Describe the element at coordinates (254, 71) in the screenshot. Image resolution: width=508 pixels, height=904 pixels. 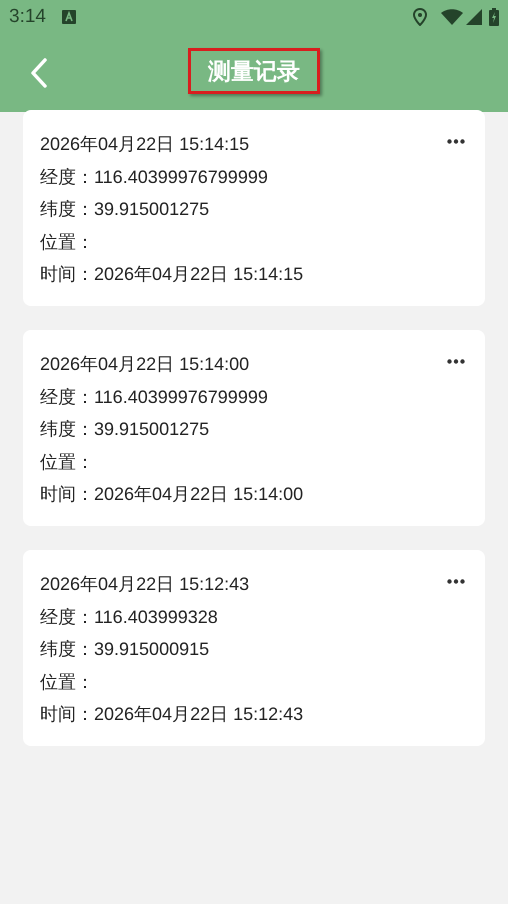
I see `screen-title: 测量记录` at that location.